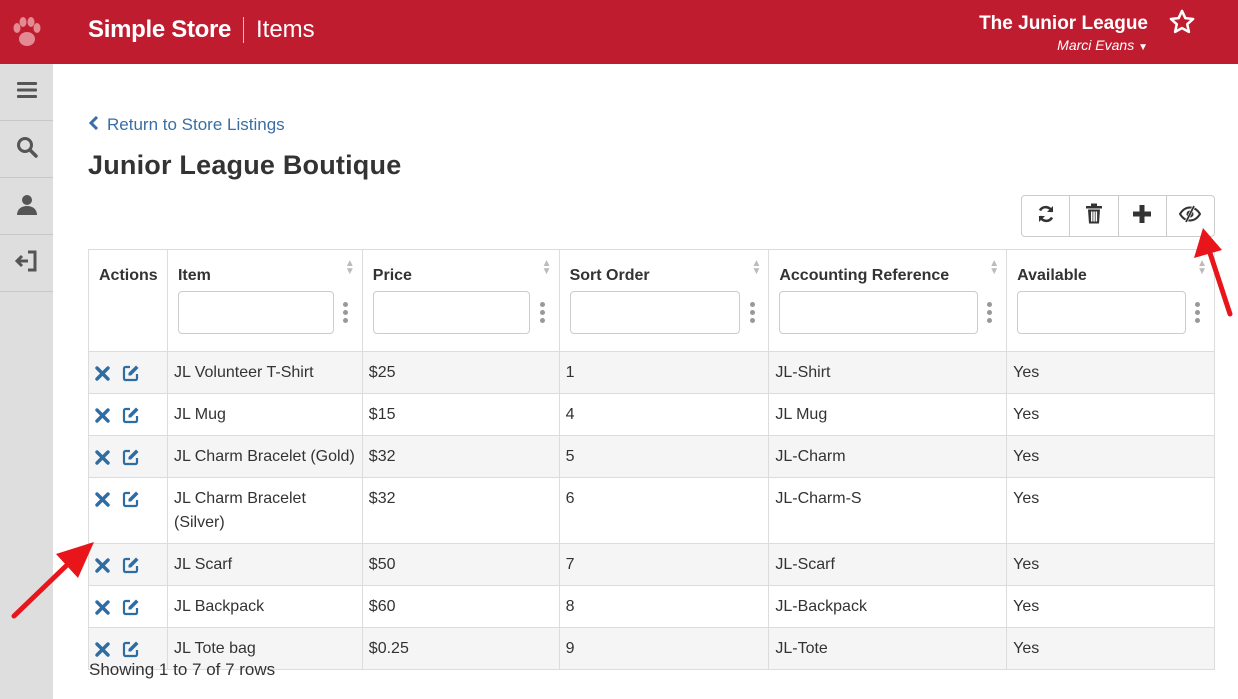  What do you see at coordinates (128, 275) in the screenshot?
I see `column-header-label: Actions` at bounding box center [128, 275].